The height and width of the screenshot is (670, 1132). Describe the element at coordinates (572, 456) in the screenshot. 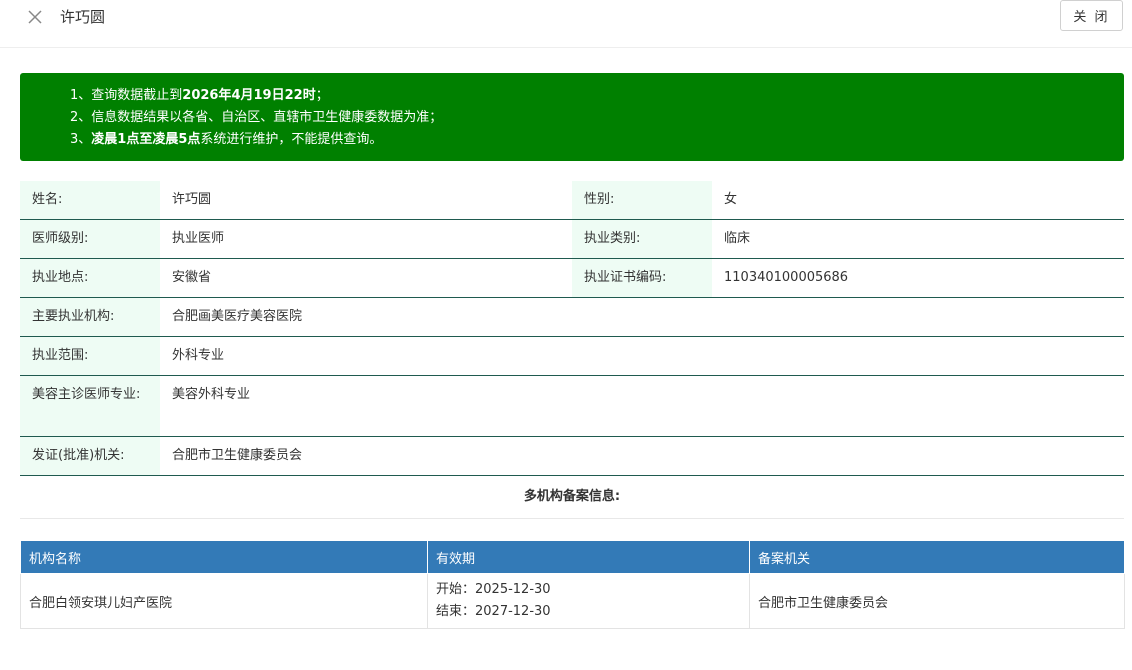

I see `info-row: 发证(批准)机关: 合肥市卫生健康委员会` at that location.